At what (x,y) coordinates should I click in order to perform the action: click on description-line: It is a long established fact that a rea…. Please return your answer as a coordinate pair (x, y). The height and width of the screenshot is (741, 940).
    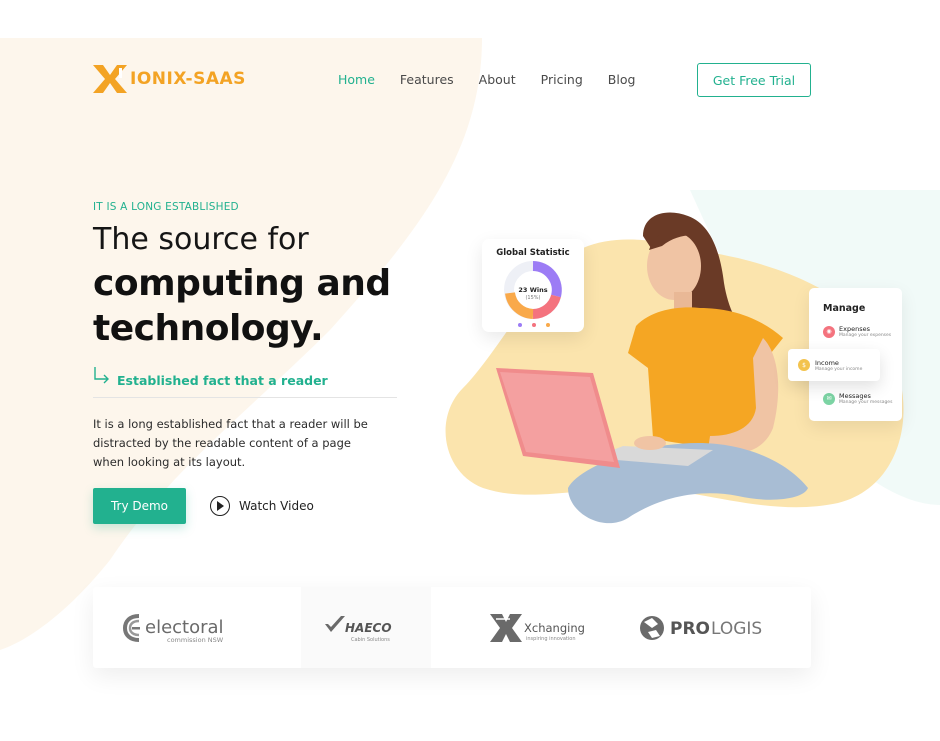
    Looking at the image, I should click on (230, 424).